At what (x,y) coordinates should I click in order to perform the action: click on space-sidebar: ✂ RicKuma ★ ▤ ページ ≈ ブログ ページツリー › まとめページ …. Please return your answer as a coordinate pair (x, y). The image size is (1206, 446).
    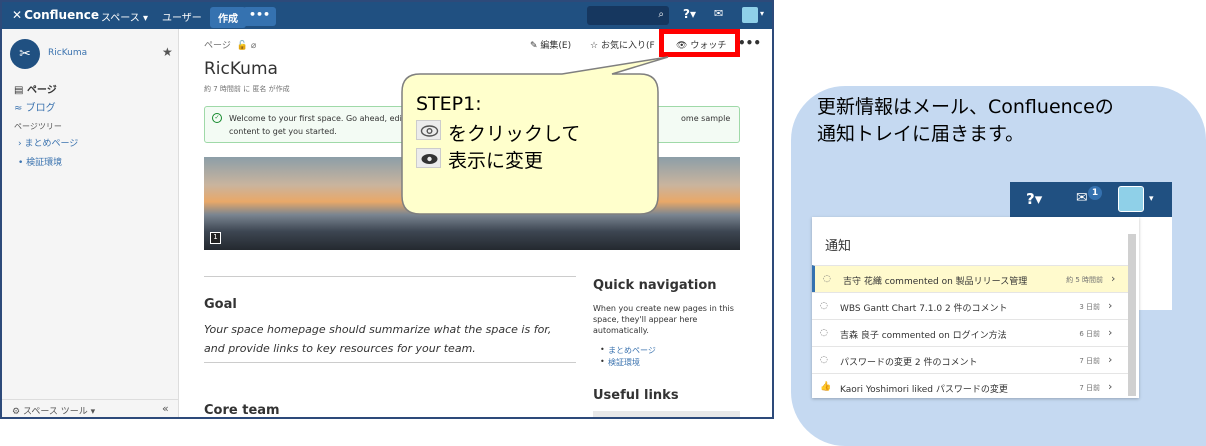
    Looking at the image, I should click on (90, 223).